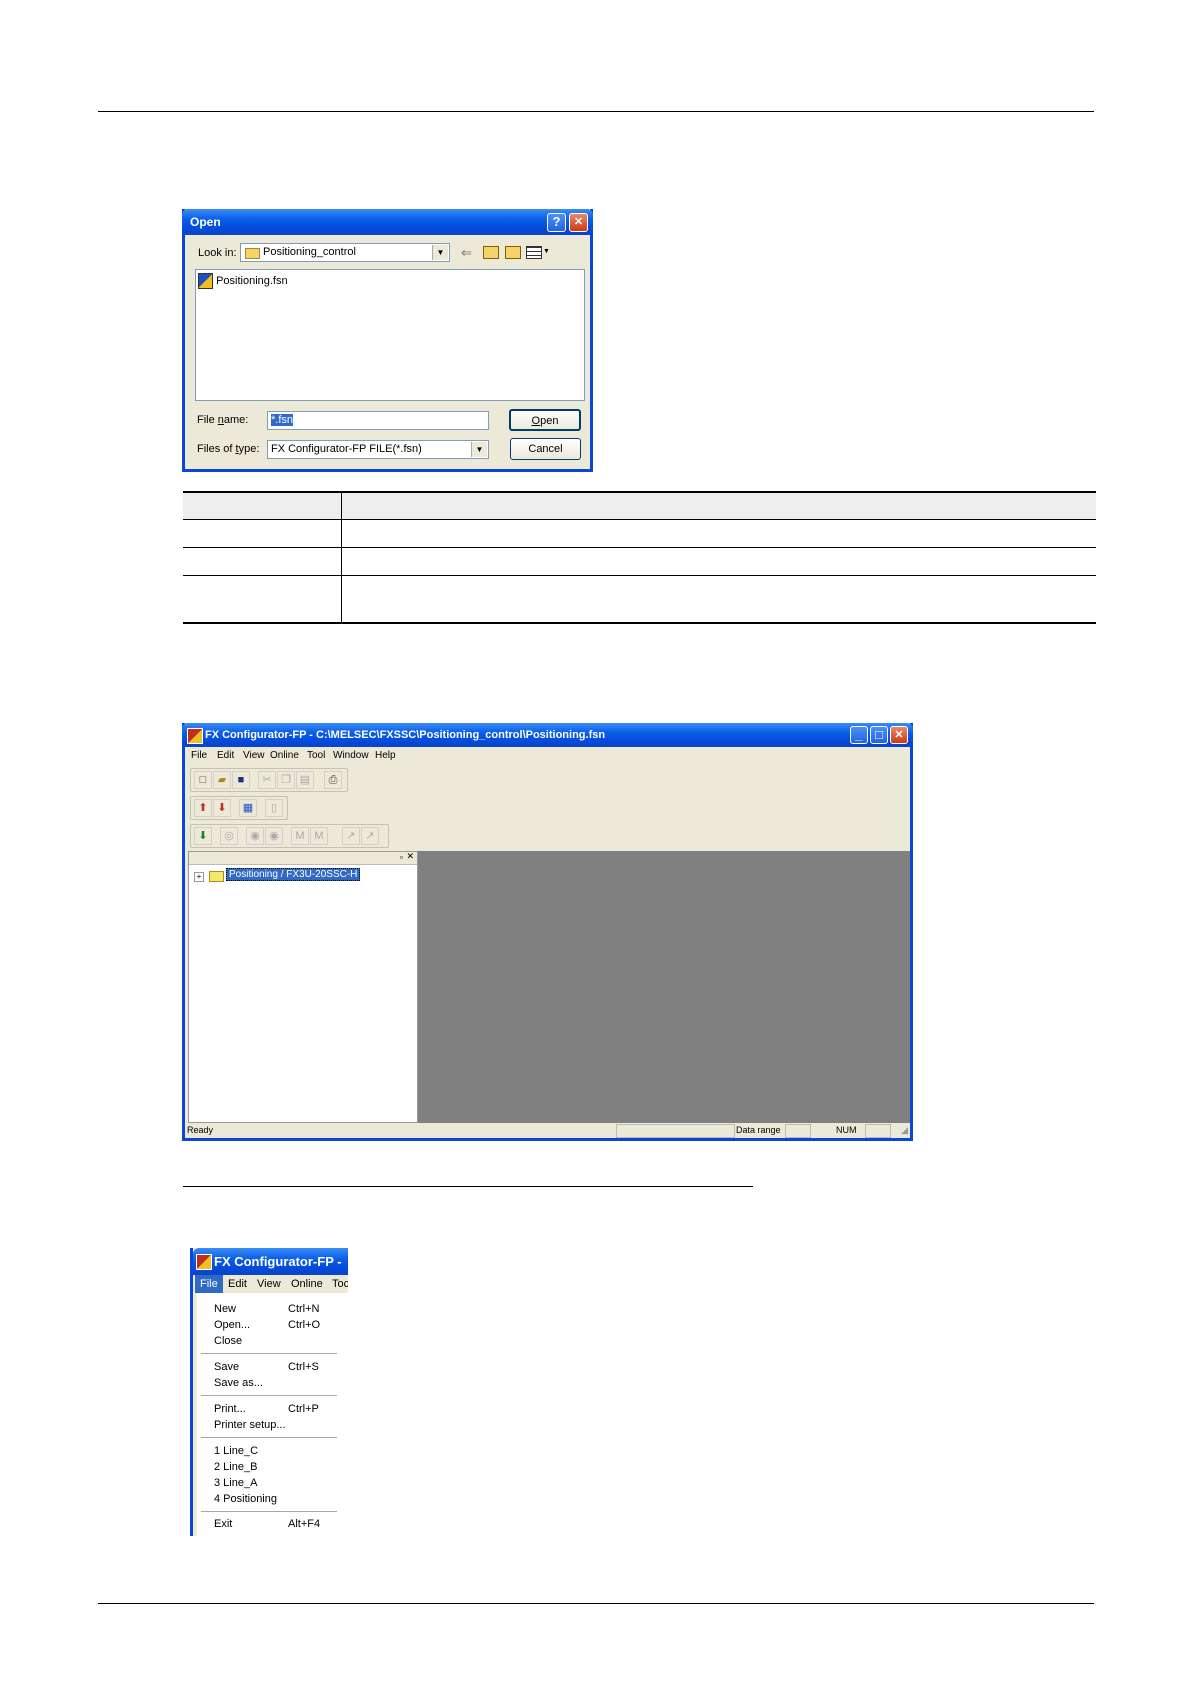  What do you see at coordinates (304, 1524) in the screenshot?
I see `shortcut-exit: Alt+F4` at bounding box center [304, 1524].